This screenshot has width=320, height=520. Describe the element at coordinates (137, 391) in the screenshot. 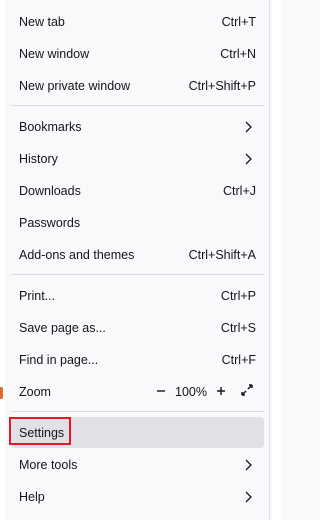

I see `menu-item-zoom: Zoom 100%` at that location.